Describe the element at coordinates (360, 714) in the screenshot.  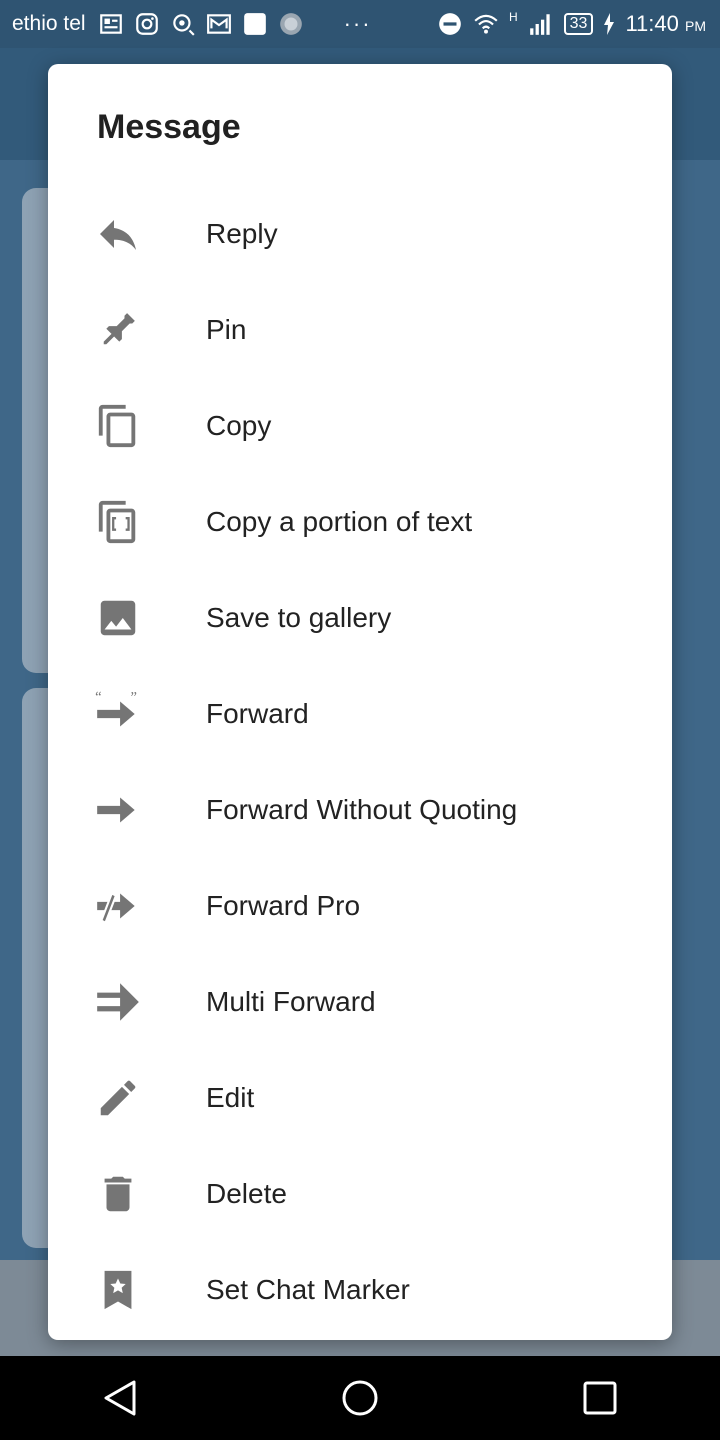
I see `menu-item-forward: “” Forward` at that location.